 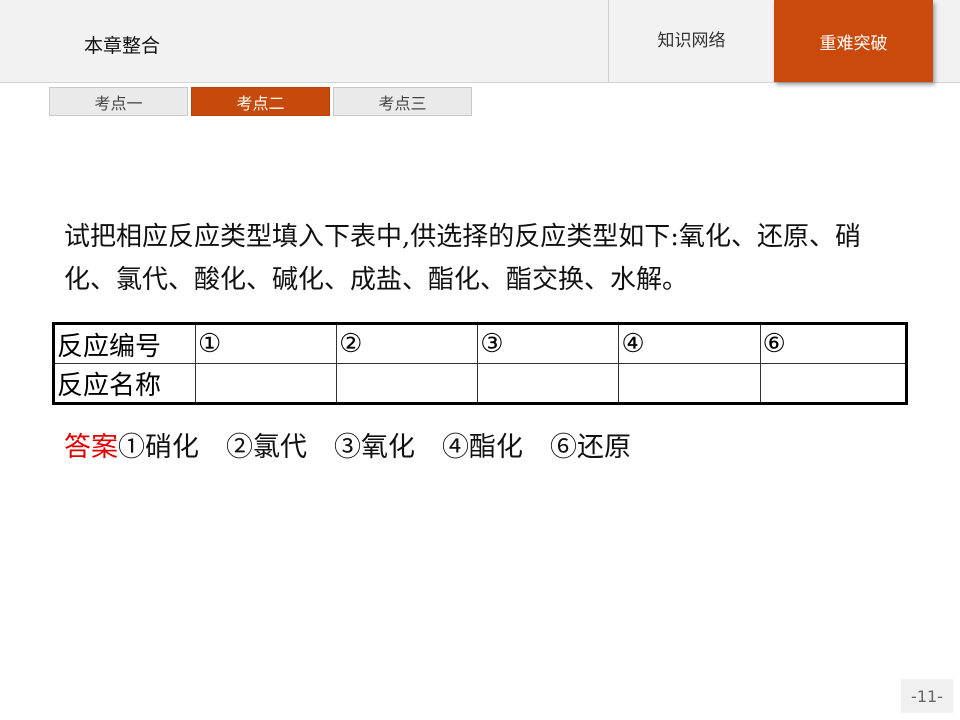 I want to click on table-cell-number: ②, so click(x=407, y=343).